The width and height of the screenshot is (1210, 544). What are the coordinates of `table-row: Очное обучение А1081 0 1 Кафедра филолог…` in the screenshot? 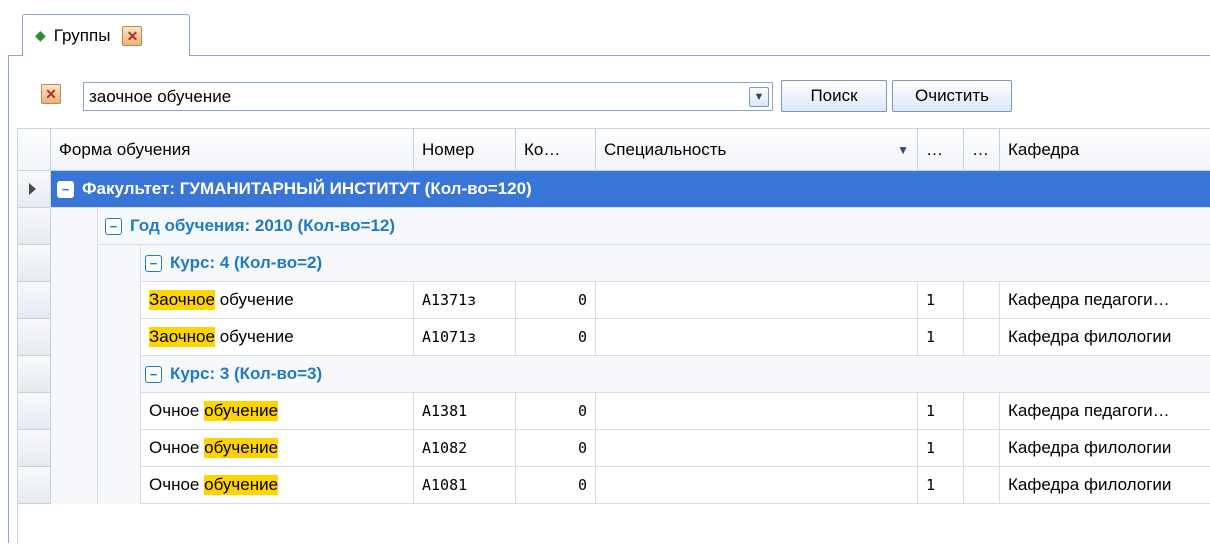 It's located at (630, 485).